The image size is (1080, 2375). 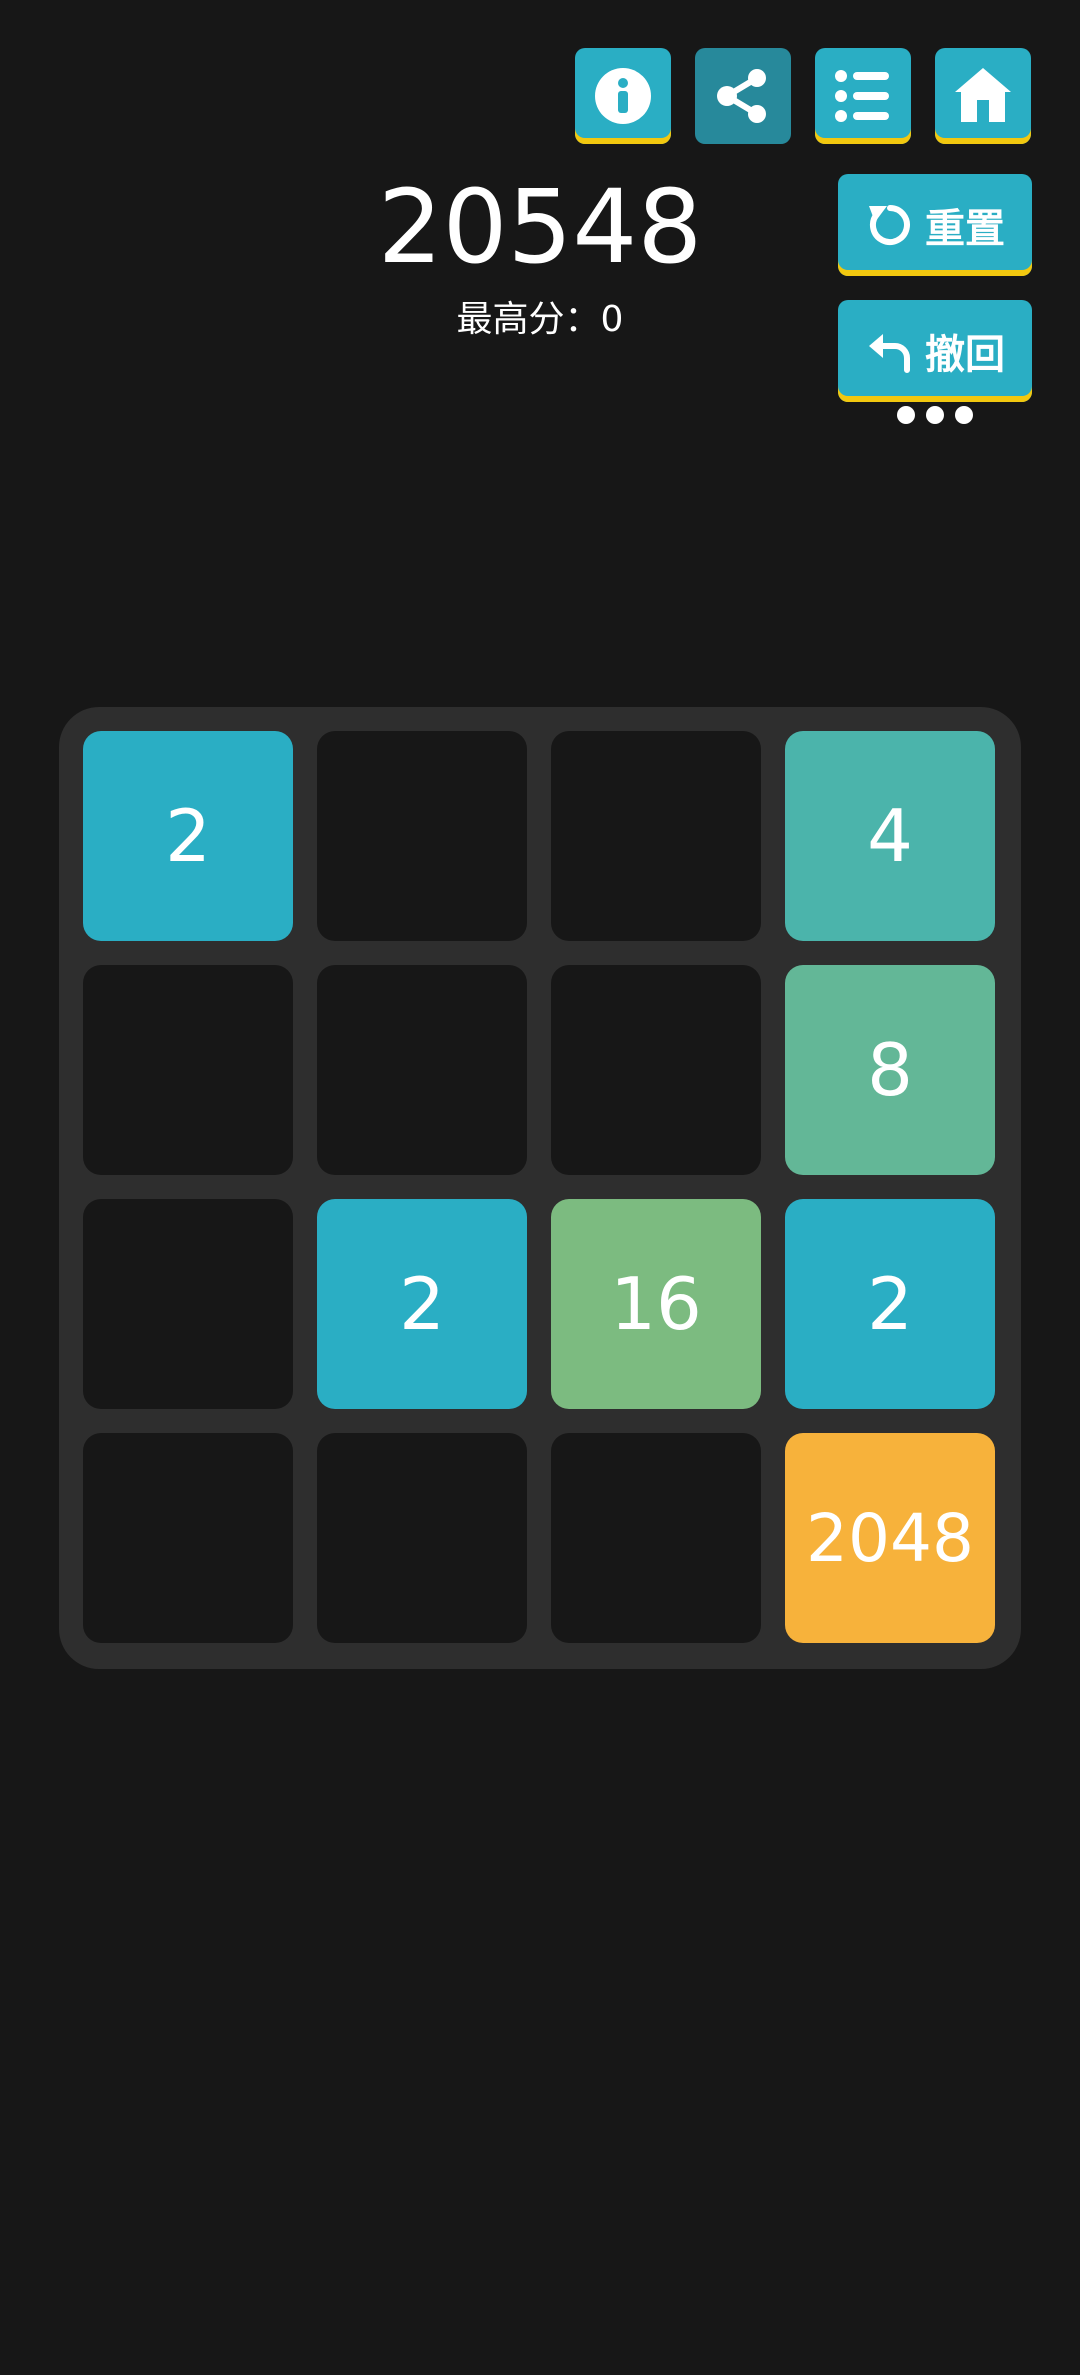 I want to click on reset-icon, so click(x=890, y=225).